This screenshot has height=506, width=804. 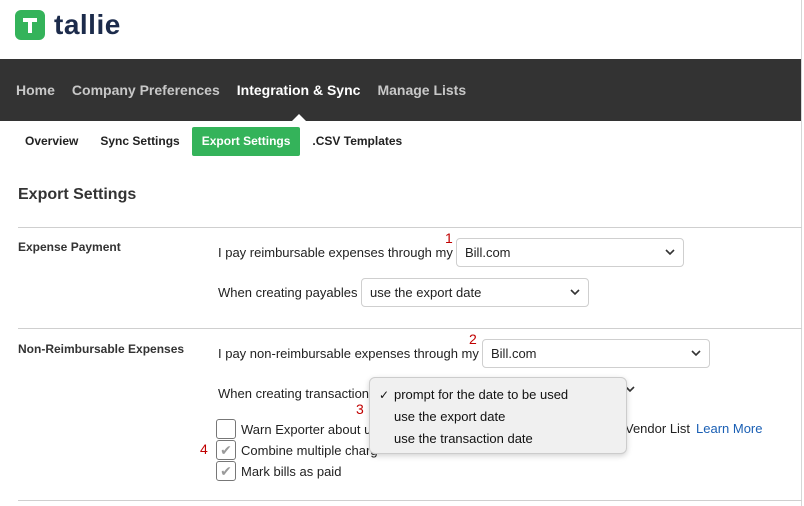 I want to click on warn-exporter-label: Warn Exporter about u, so click(x=306, y=429).